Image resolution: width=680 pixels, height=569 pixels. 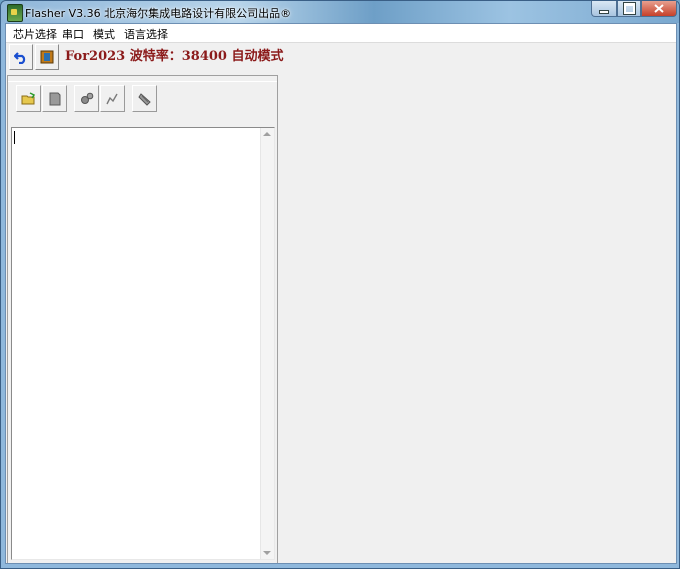 I want to click on erase-button, so click(x=144, y=98).